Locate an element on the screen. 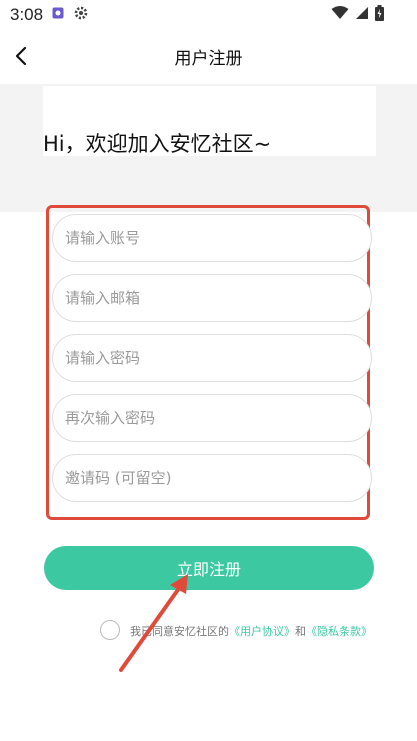 This screenshot has height=741, width=417. confirm-password-field-wrapper is located at coordinates (212, 418).